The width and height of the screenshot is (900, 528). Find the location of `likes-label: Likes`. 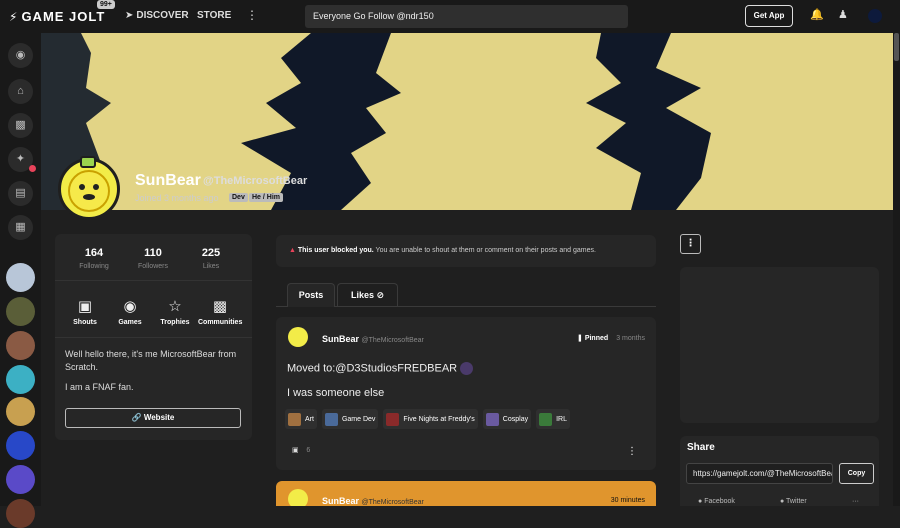

likes-label: Likes is located at coordinates (211, 266).